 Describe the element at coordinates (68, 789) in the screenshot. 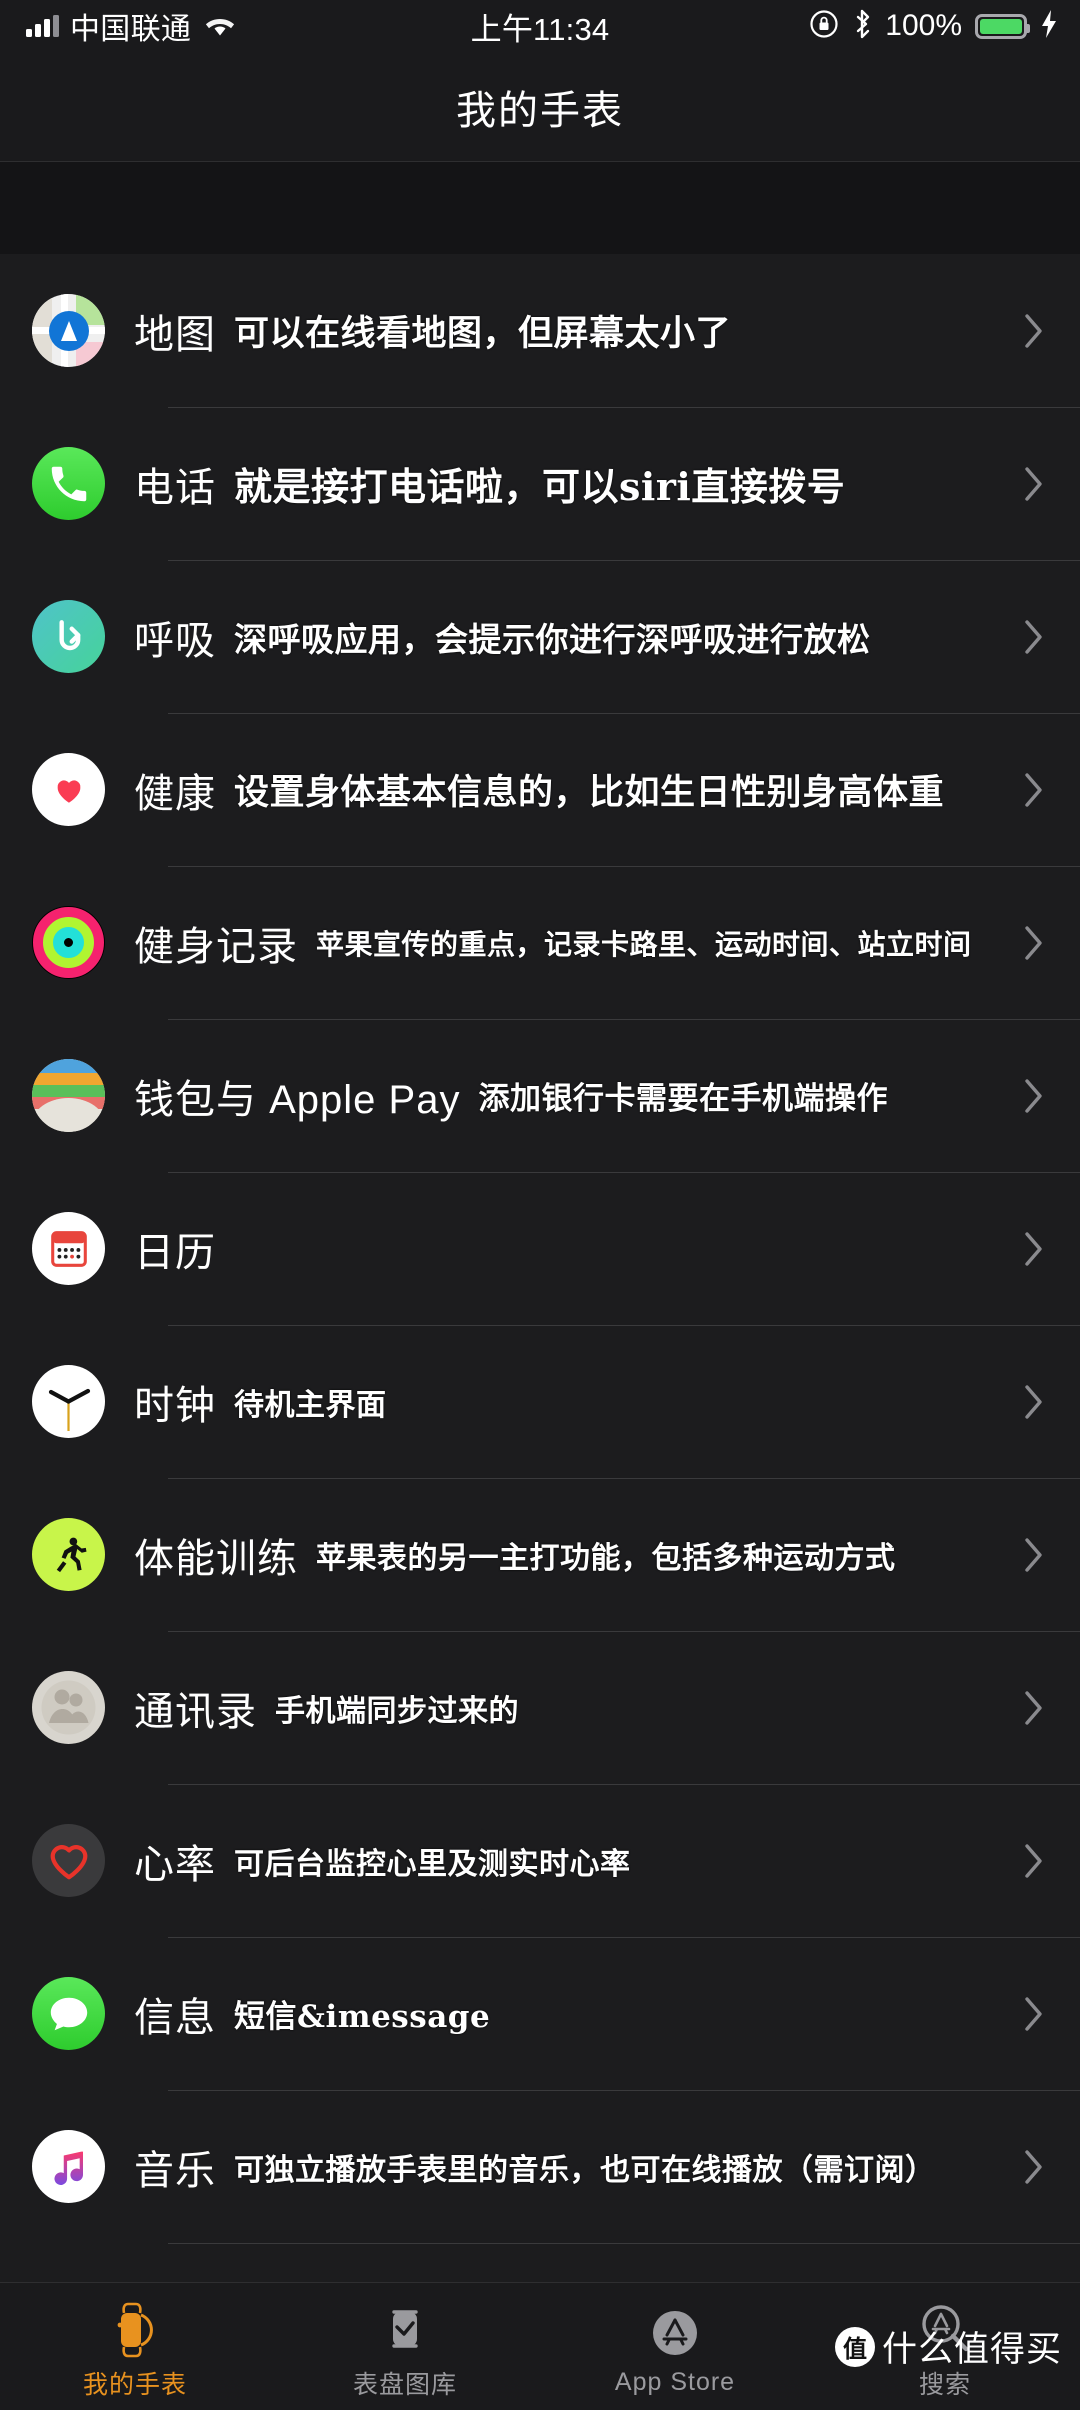

I see `health-icon` at that location.